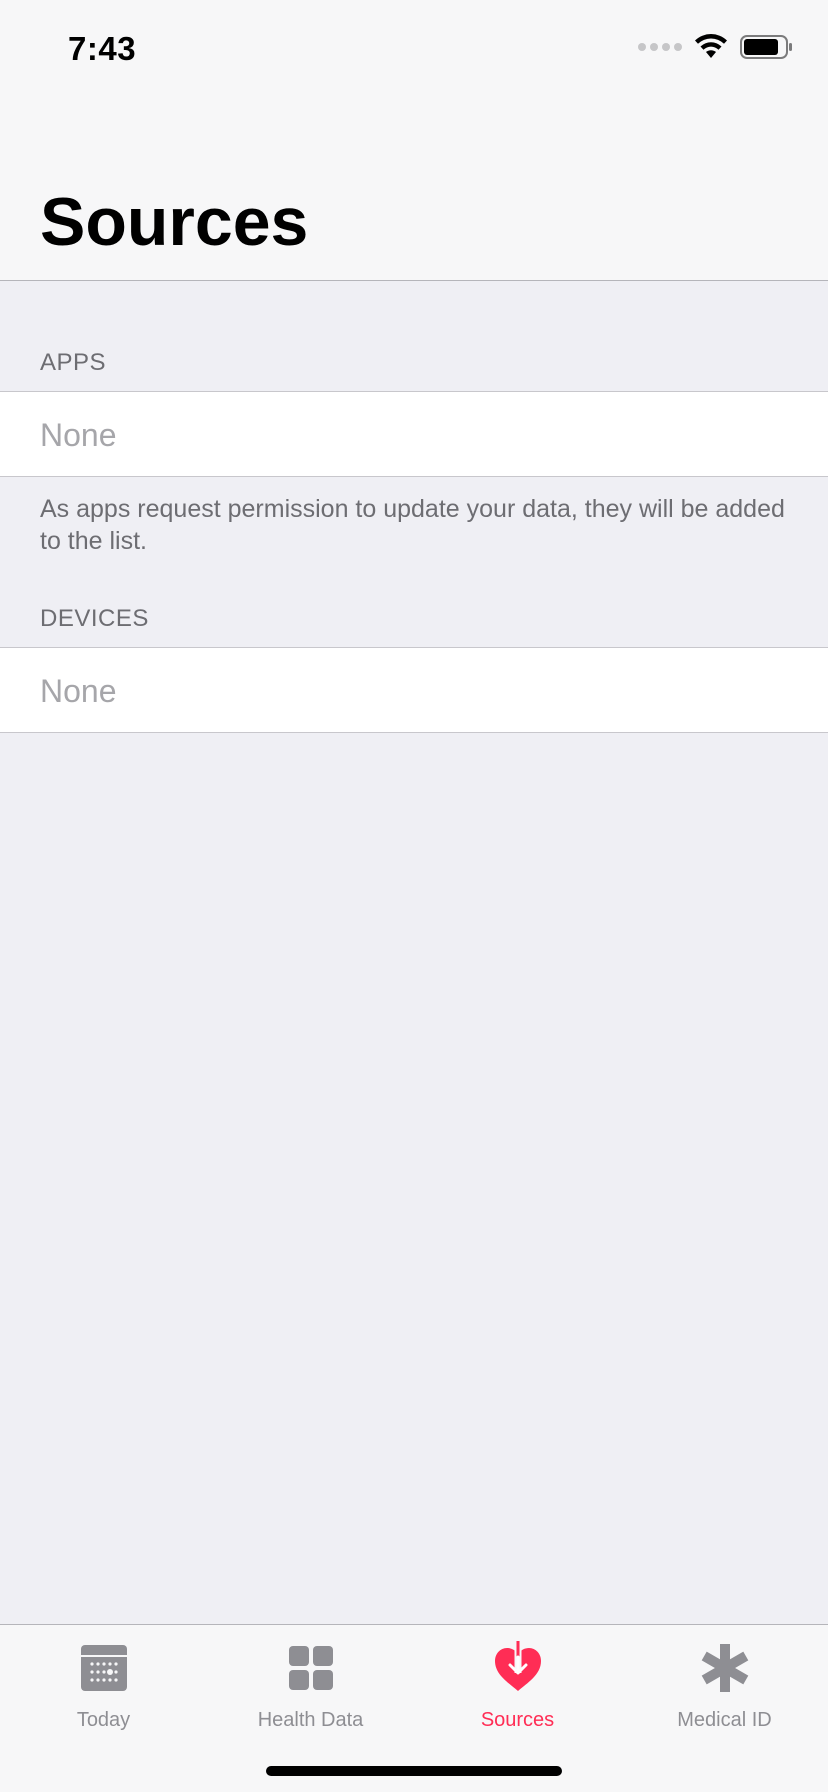  I want to click on status-icons, so click(716, 47).